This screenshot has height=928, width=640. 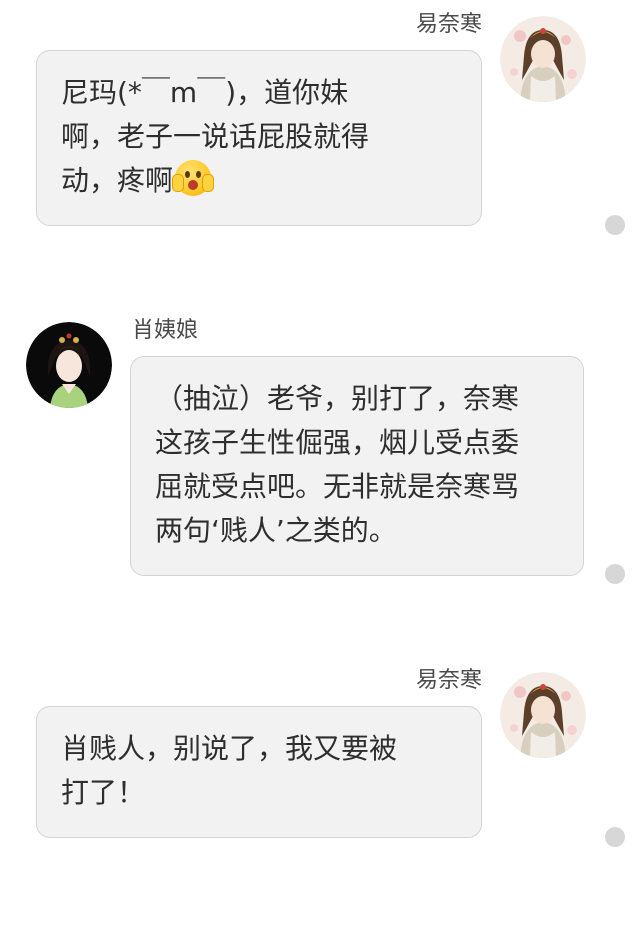 I want to click on message-bubble: 尼玛(*￣m￣)，道你妹 啊，老子一说话屁股就得 动，疼啊, so click(x=259, y=138).